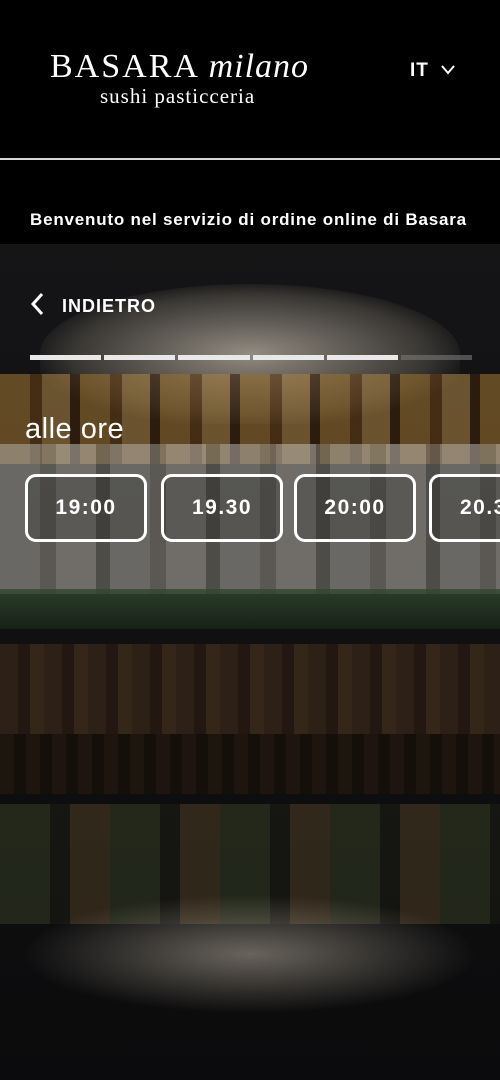  I want to click on time-slot-button: 20.30, so click(464, 508).